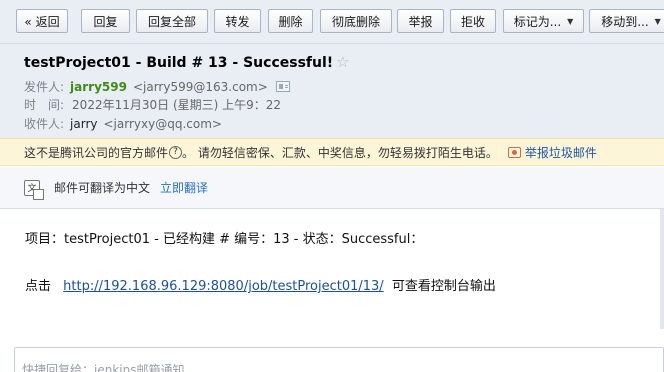  Describe the element at coordinates (96, 152) in the screenshot. I see `warning-notice: 这不是腾讯公司的官方邮件` at that location.